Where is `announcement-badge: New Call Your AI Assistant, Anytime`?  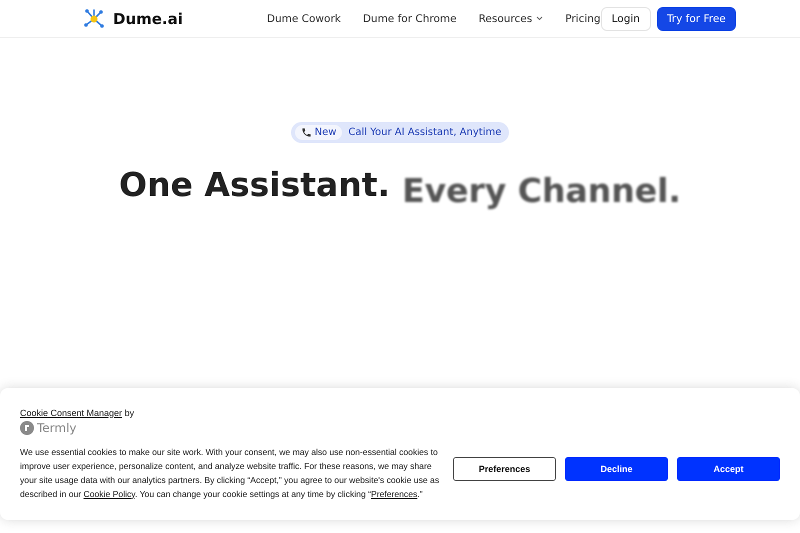
announcement-badge: New Call Your AI Assistant, Anytime is located at coordinates (400, 132).